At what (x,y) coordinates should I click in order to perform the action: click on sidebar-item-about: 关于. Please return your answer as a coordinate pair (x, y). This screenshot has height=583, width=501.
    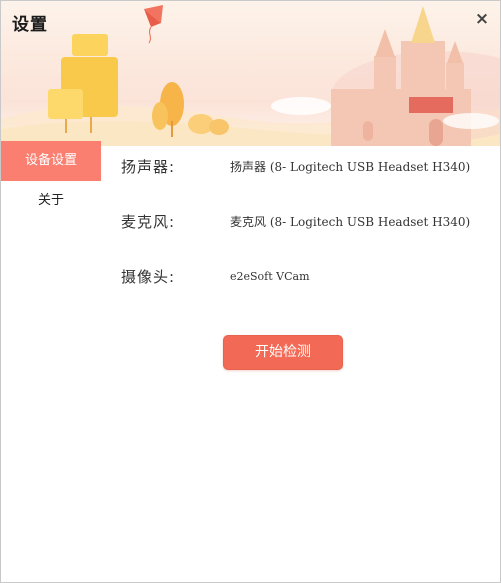
    Looking at the image, I should click on (51, 201).